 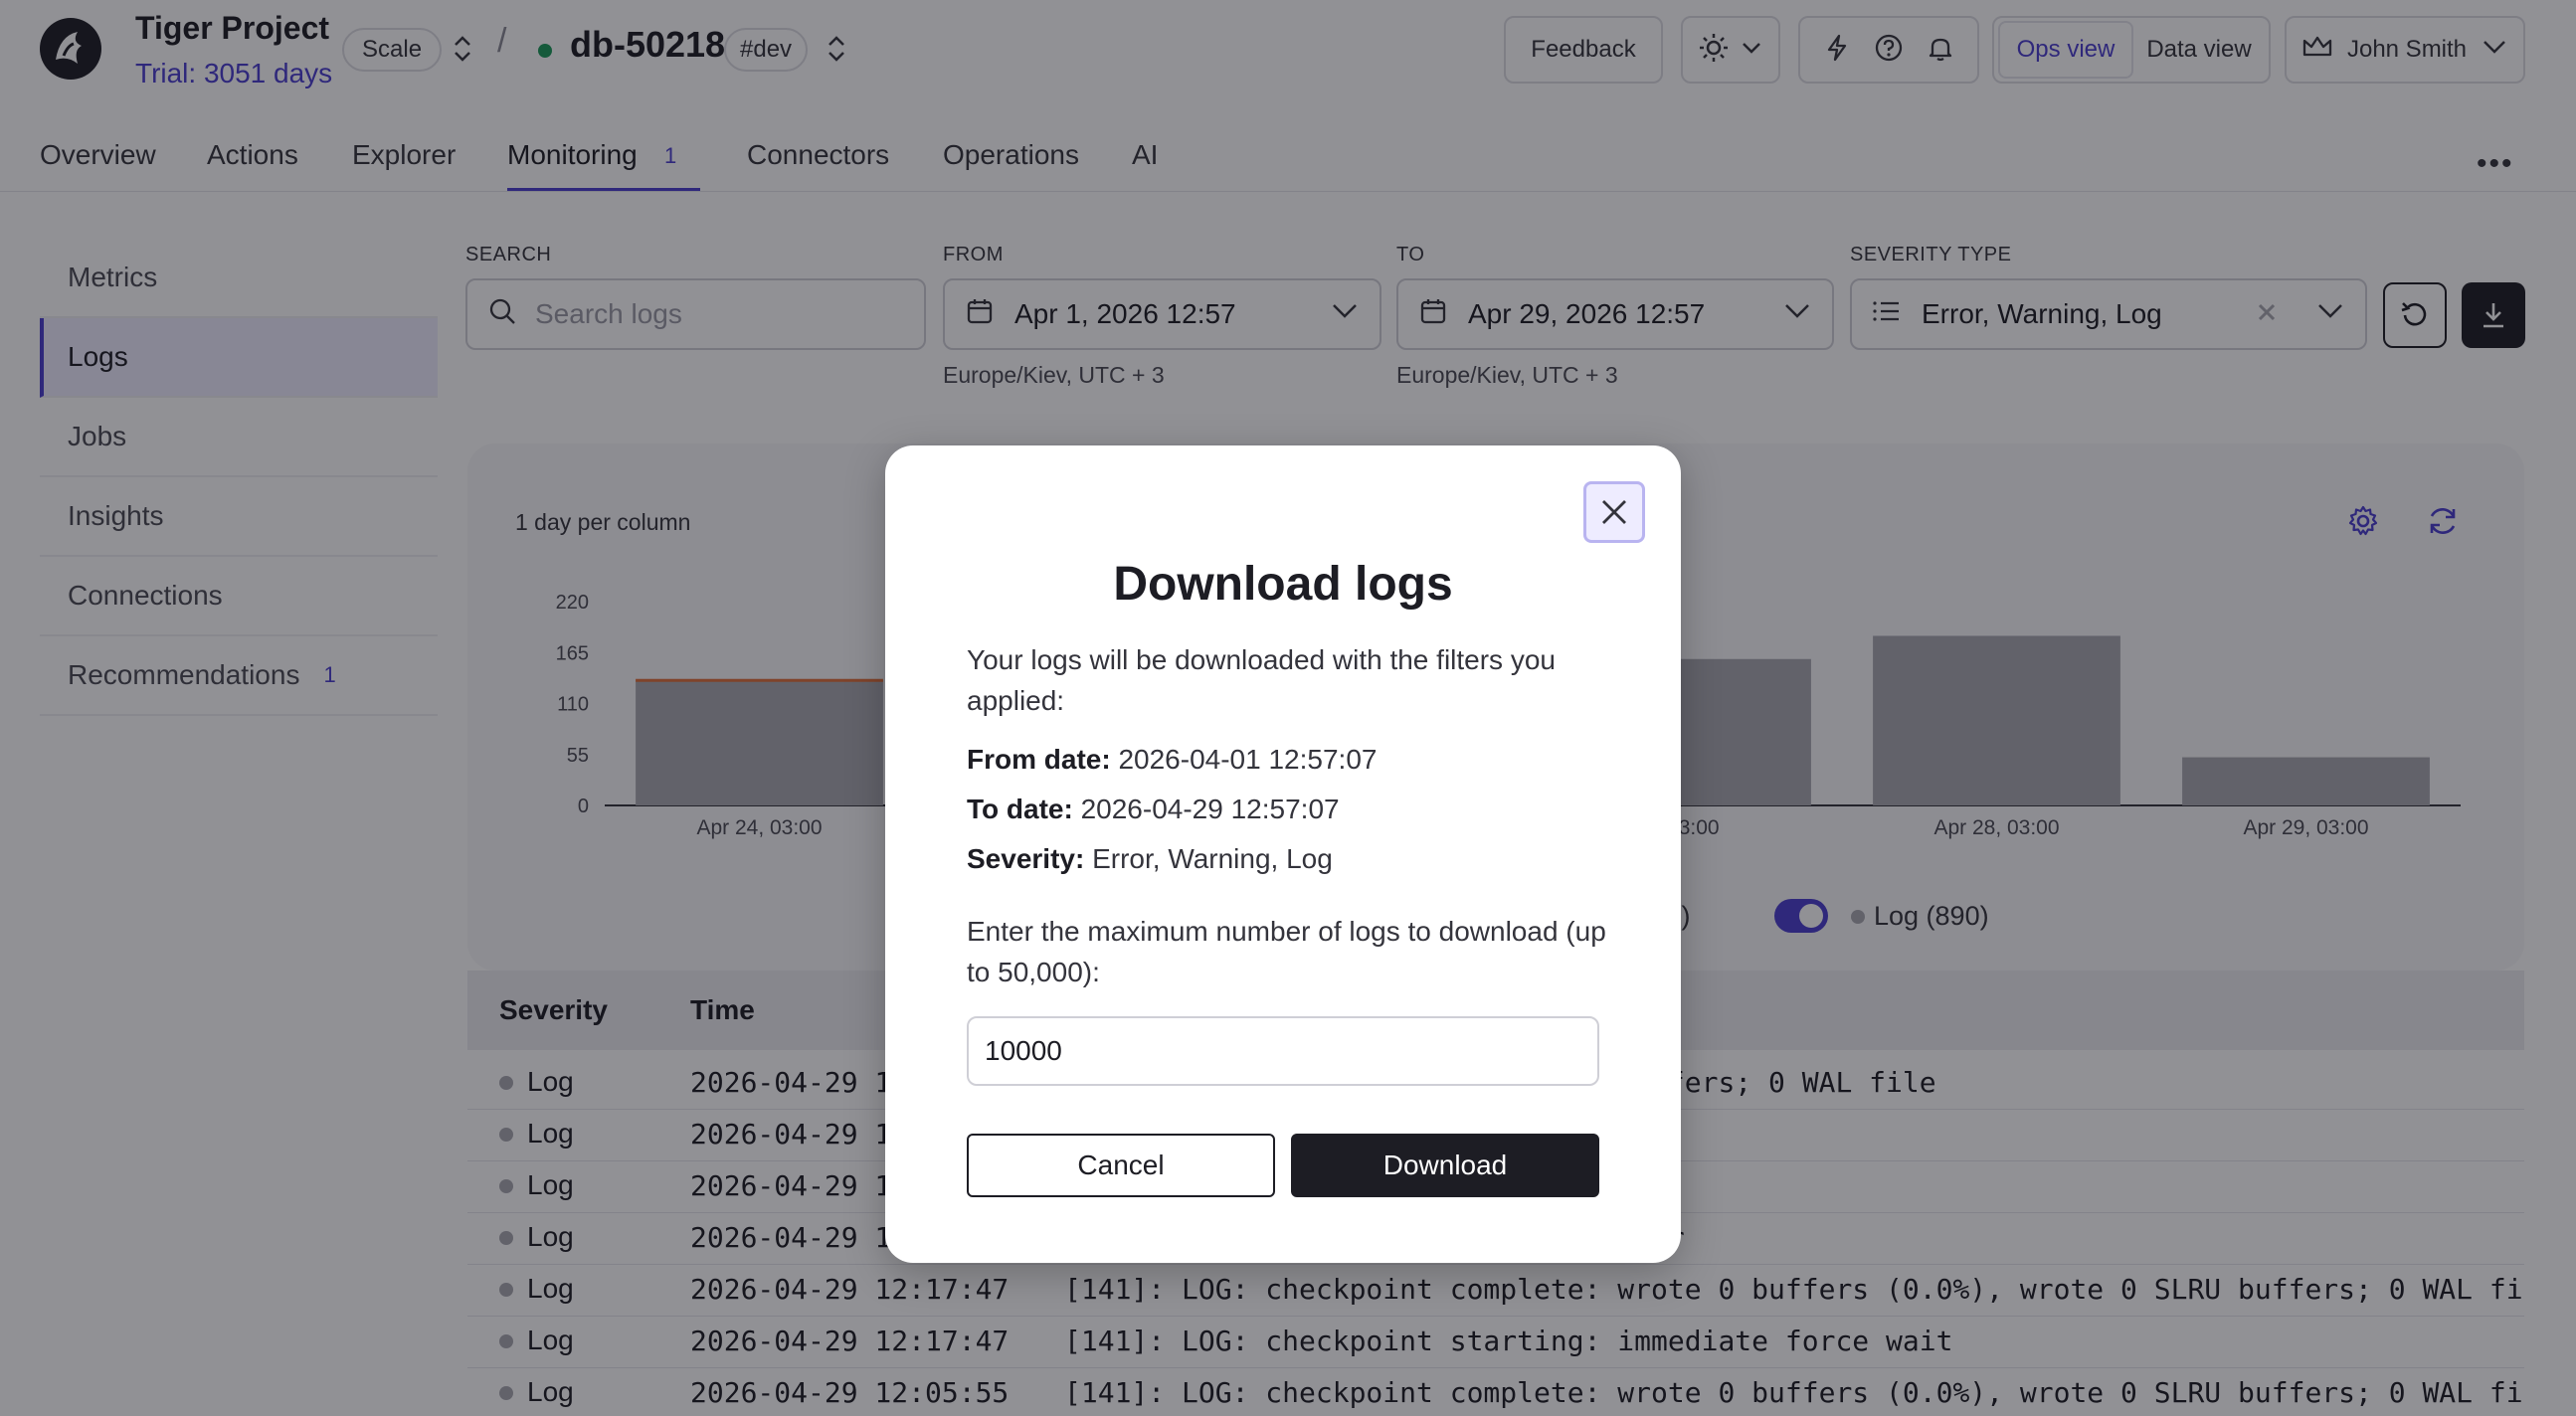 What do you see at coordinates (1039, 759) in the screenshot?
I see `from-date-key: From date:` at bounding box center [1039, 759].